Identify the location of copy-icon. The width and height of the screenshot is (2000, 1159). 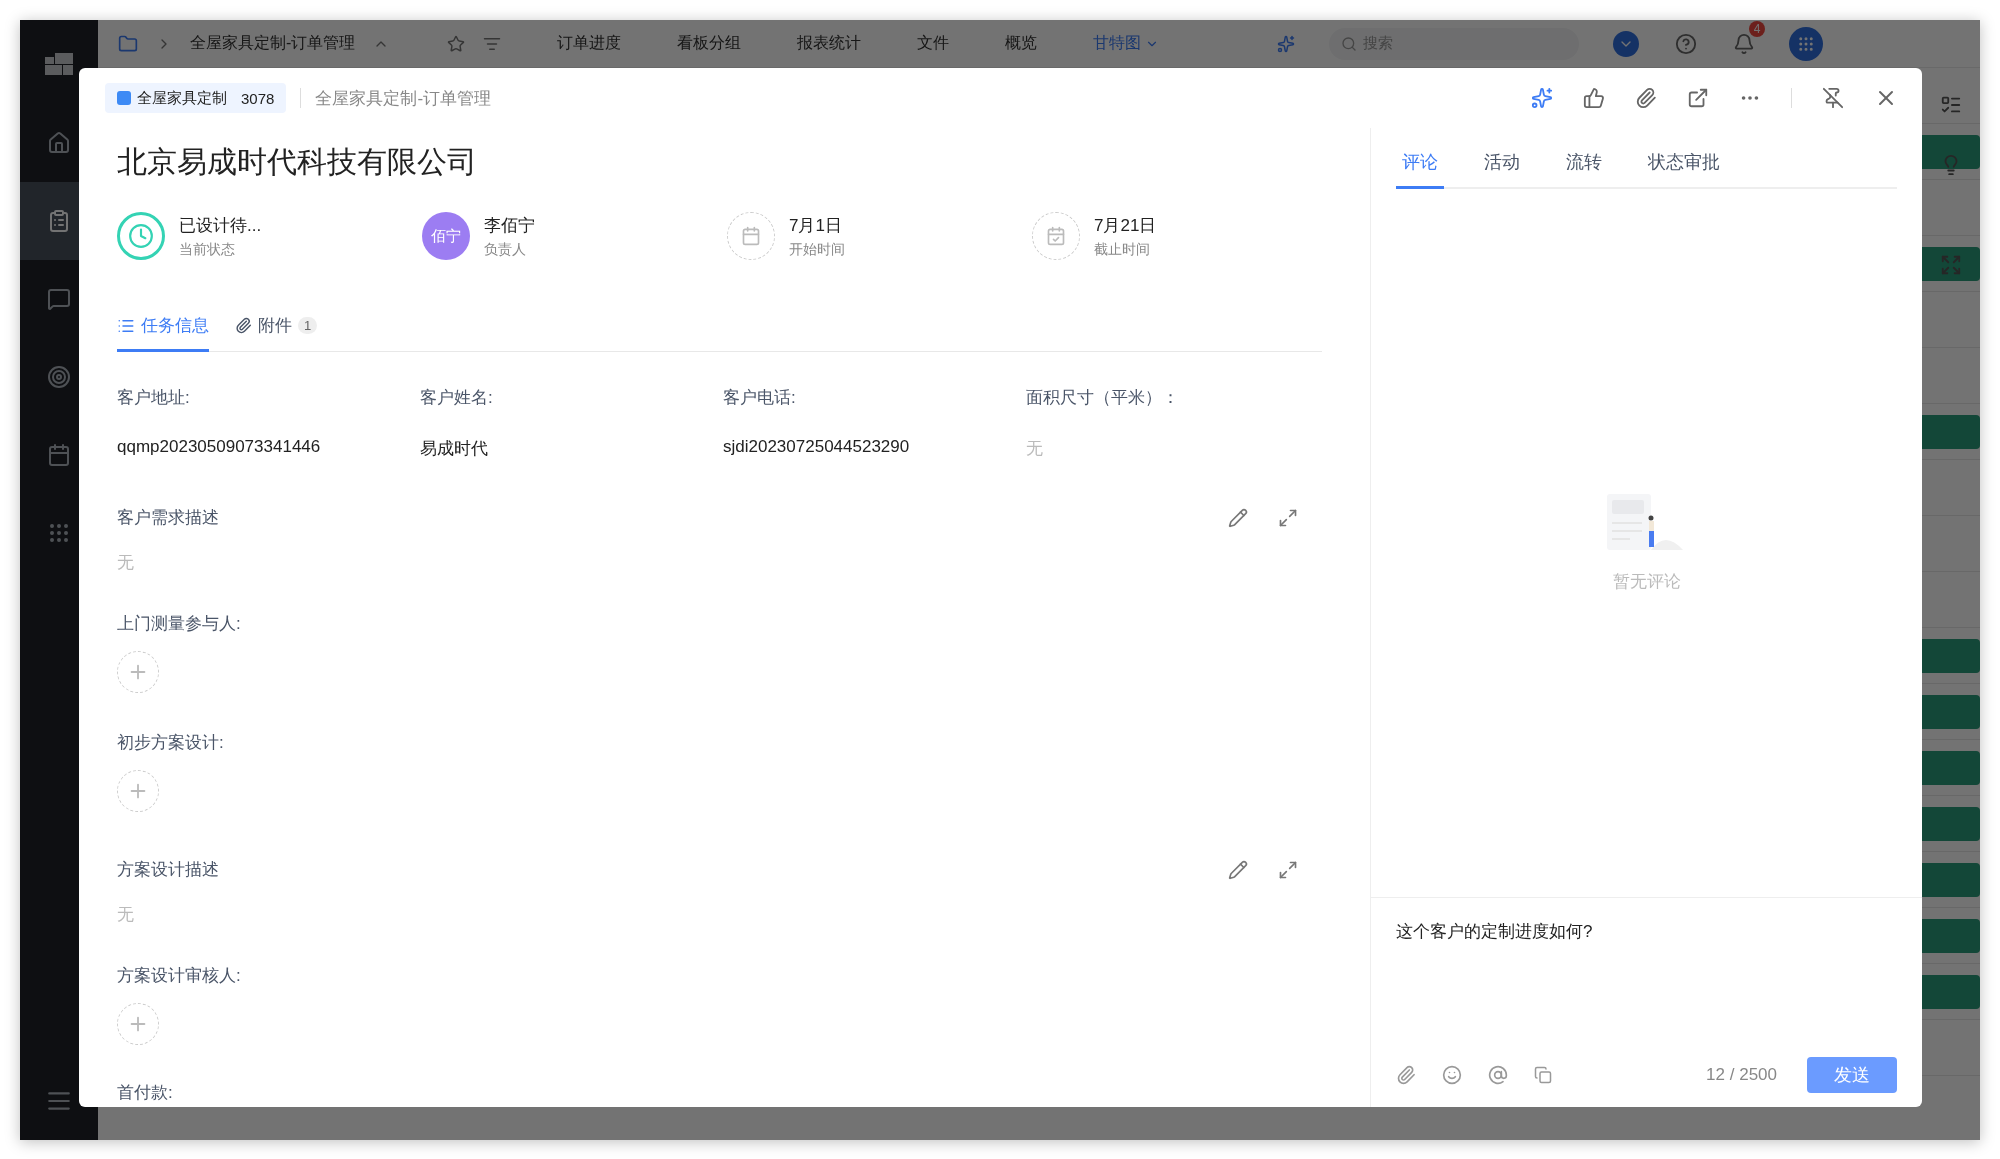
(1543, 1075).